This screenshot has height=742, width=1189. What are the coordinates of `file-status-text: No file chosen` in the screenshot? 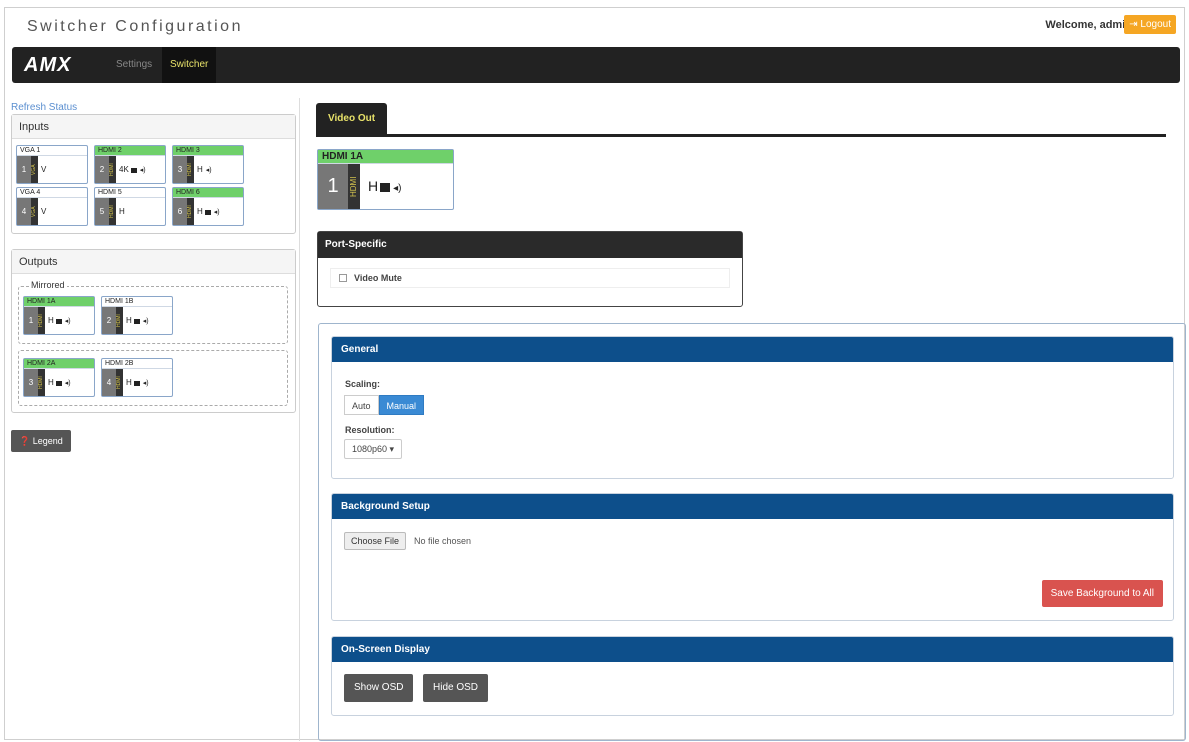 It's located at (443, 541).